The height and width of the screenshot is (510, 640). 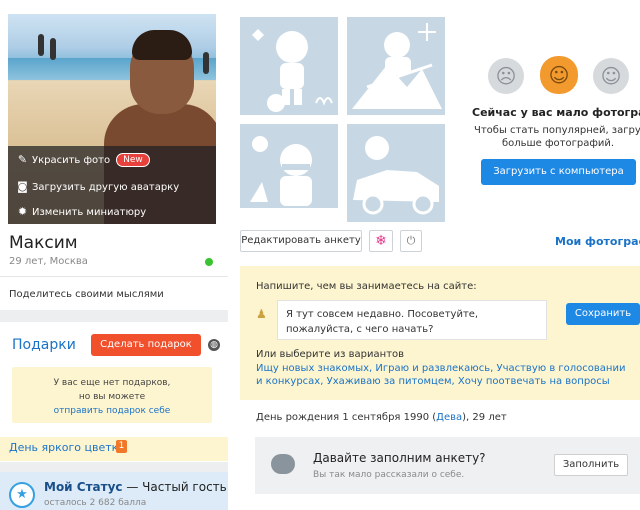 What do you see at coordinates (121, 446) in the screenshot?
I see `flower-day-count-badge: 1` at bounding box center [121, 446].